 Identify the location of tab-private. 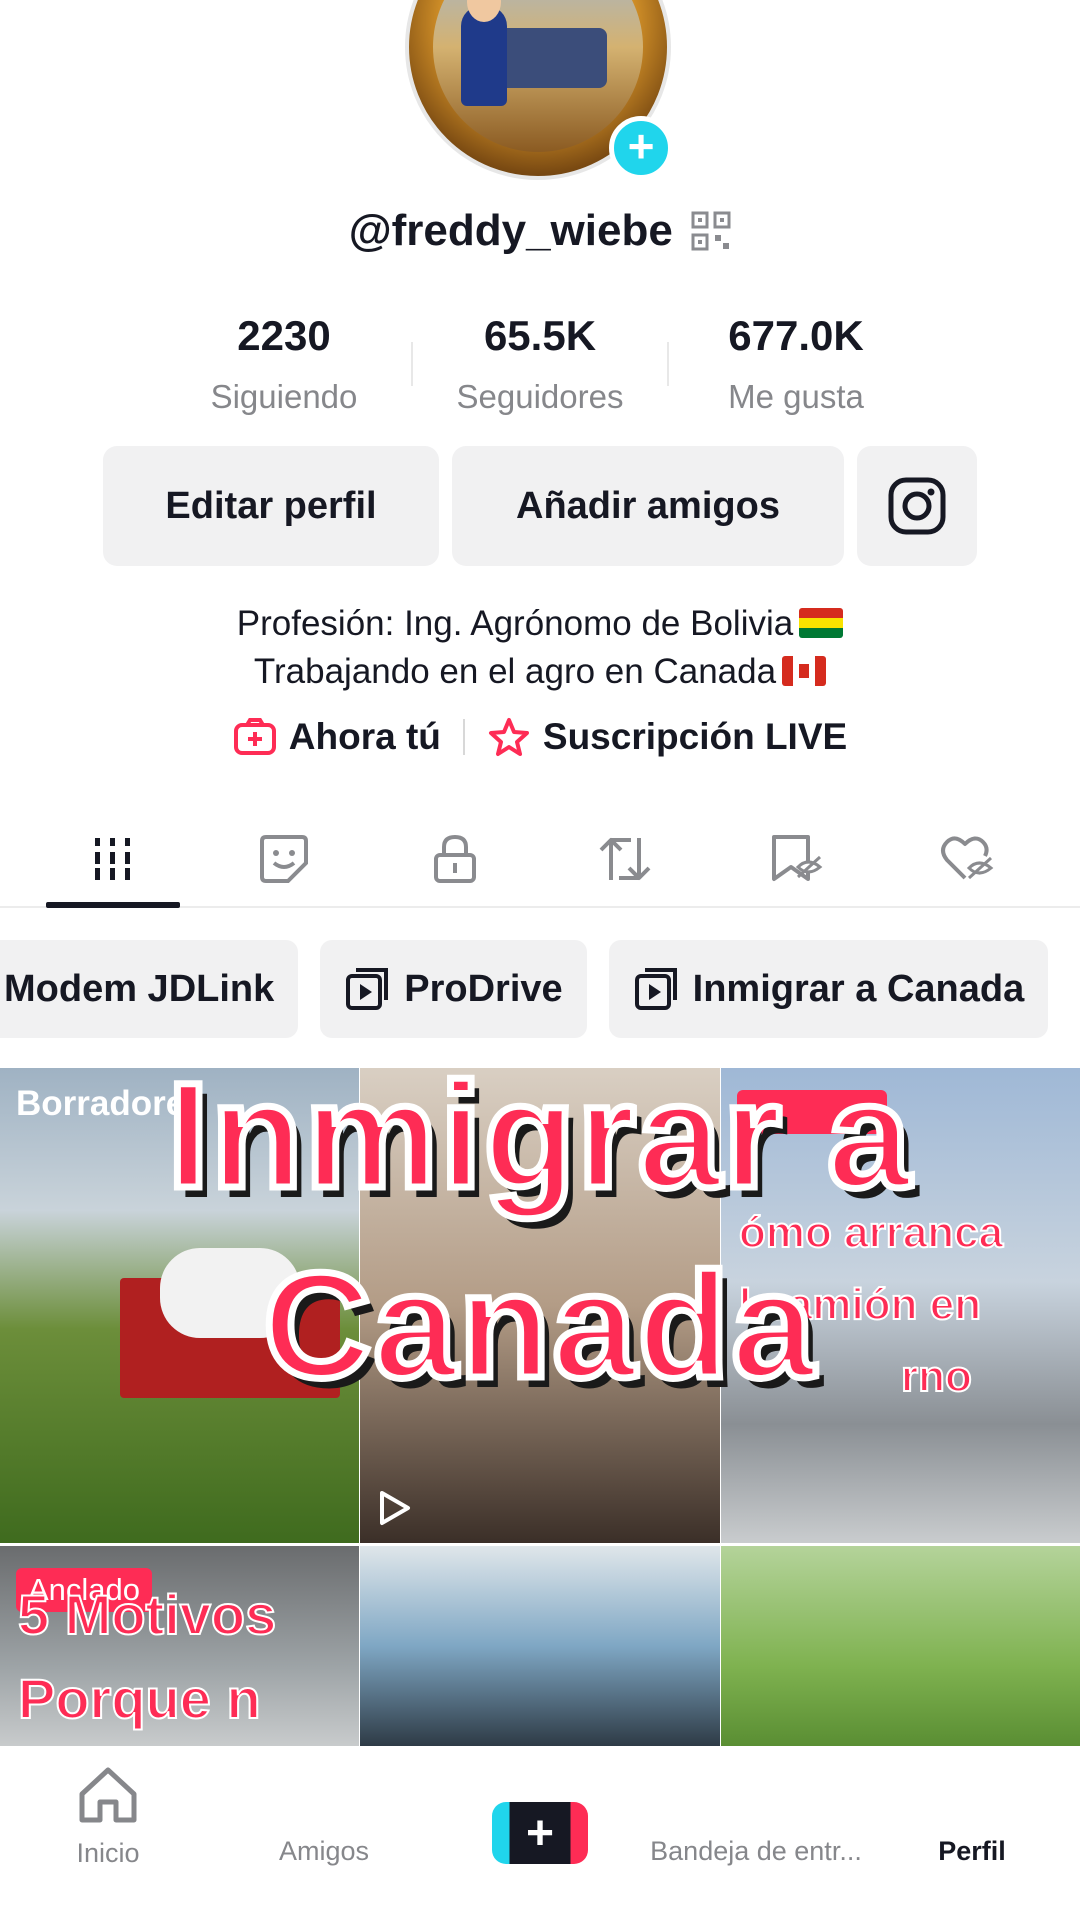
(455, 859).